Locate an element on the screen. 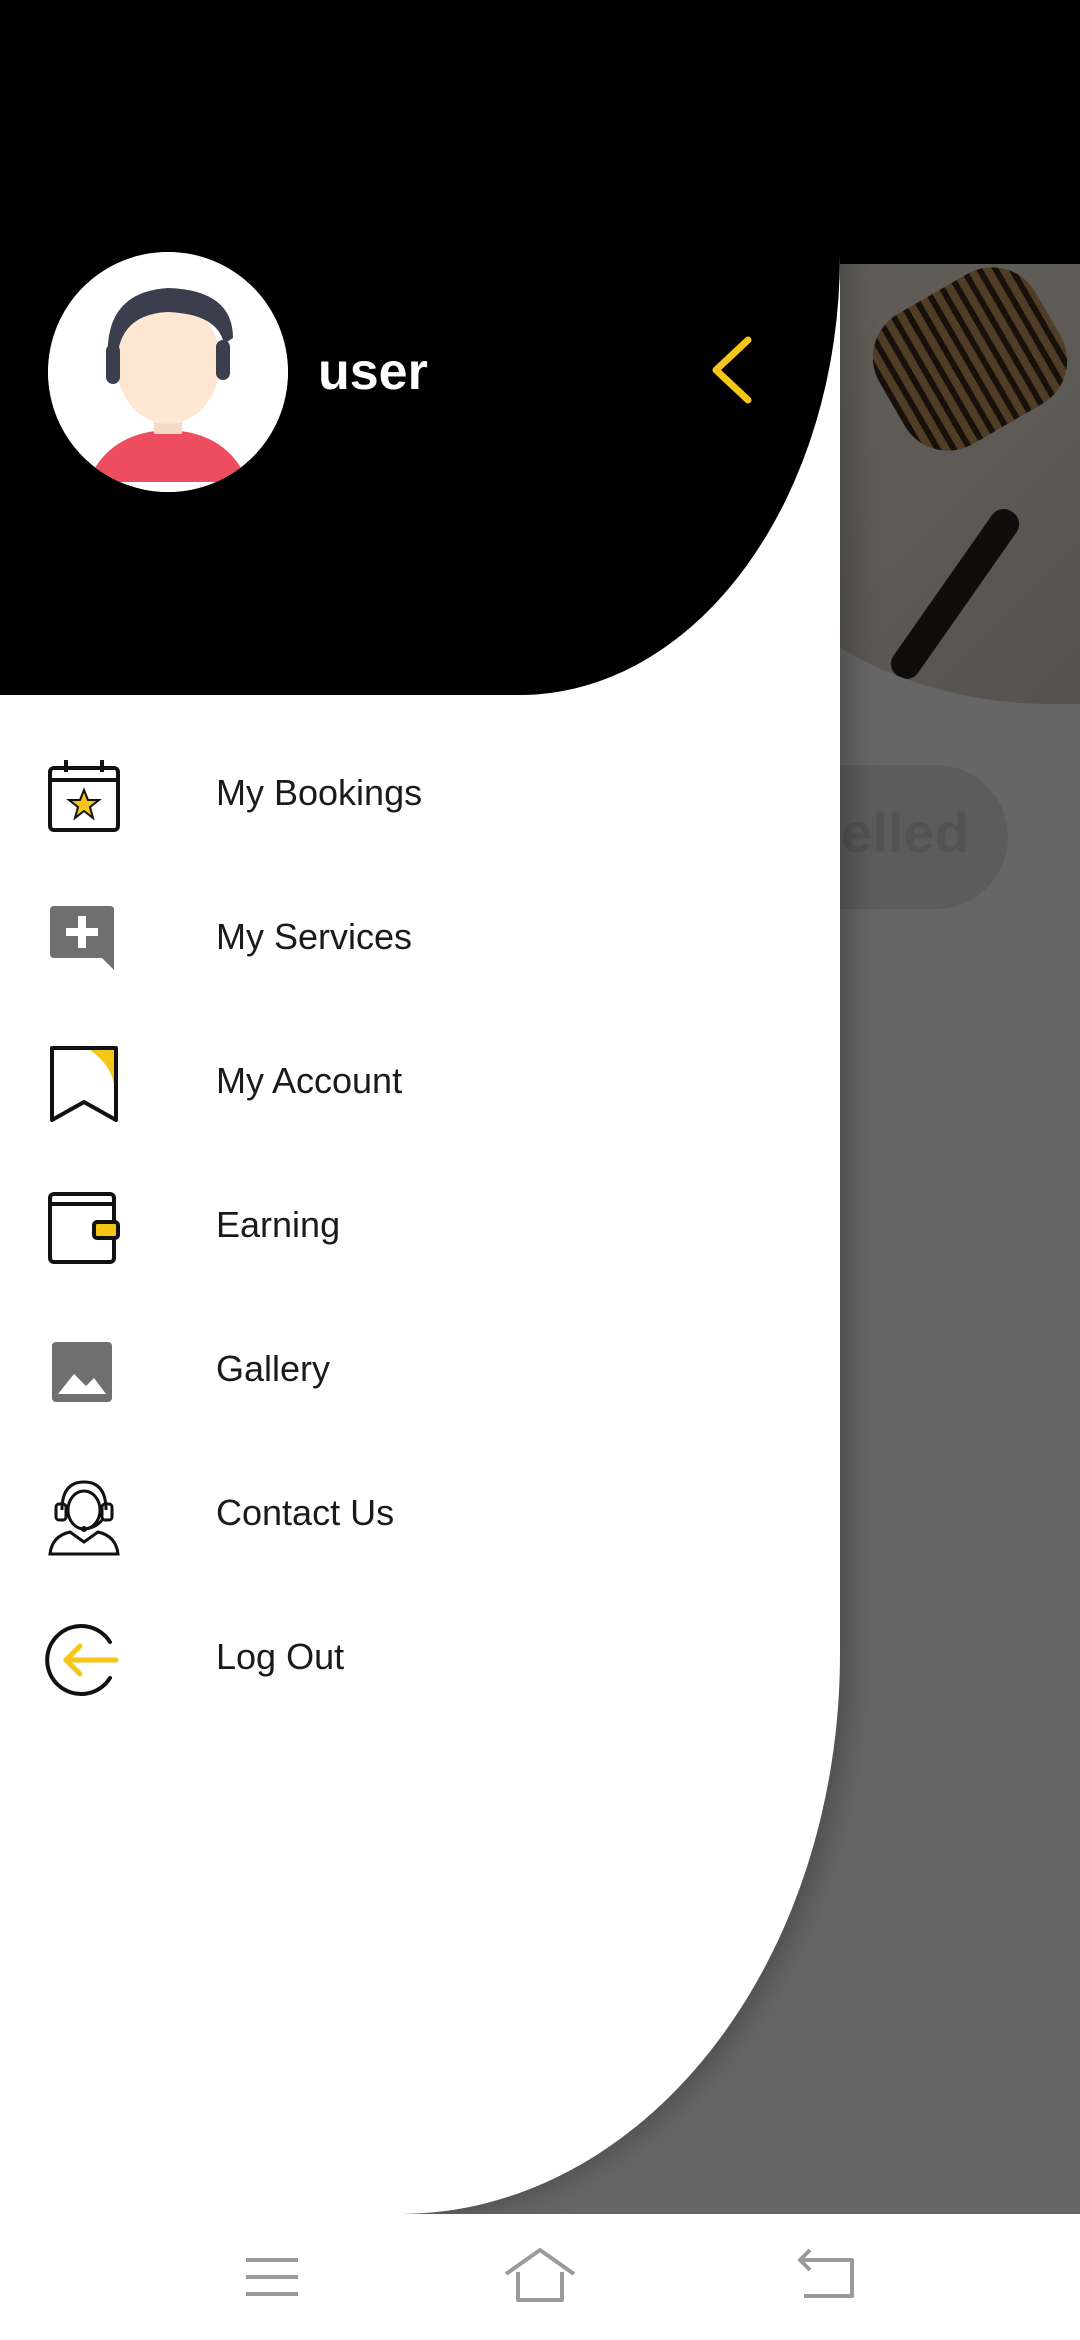 The height and width of the screenshot is (2340, 1080). back-icon is located at coordinates (826, 2273).